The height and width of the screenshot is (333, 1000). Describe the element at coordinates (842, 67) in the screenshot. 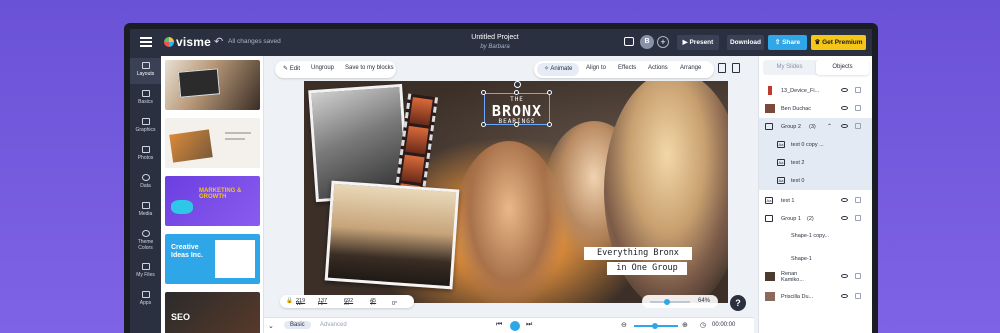

I see `tab-objects: Objects` at that location.